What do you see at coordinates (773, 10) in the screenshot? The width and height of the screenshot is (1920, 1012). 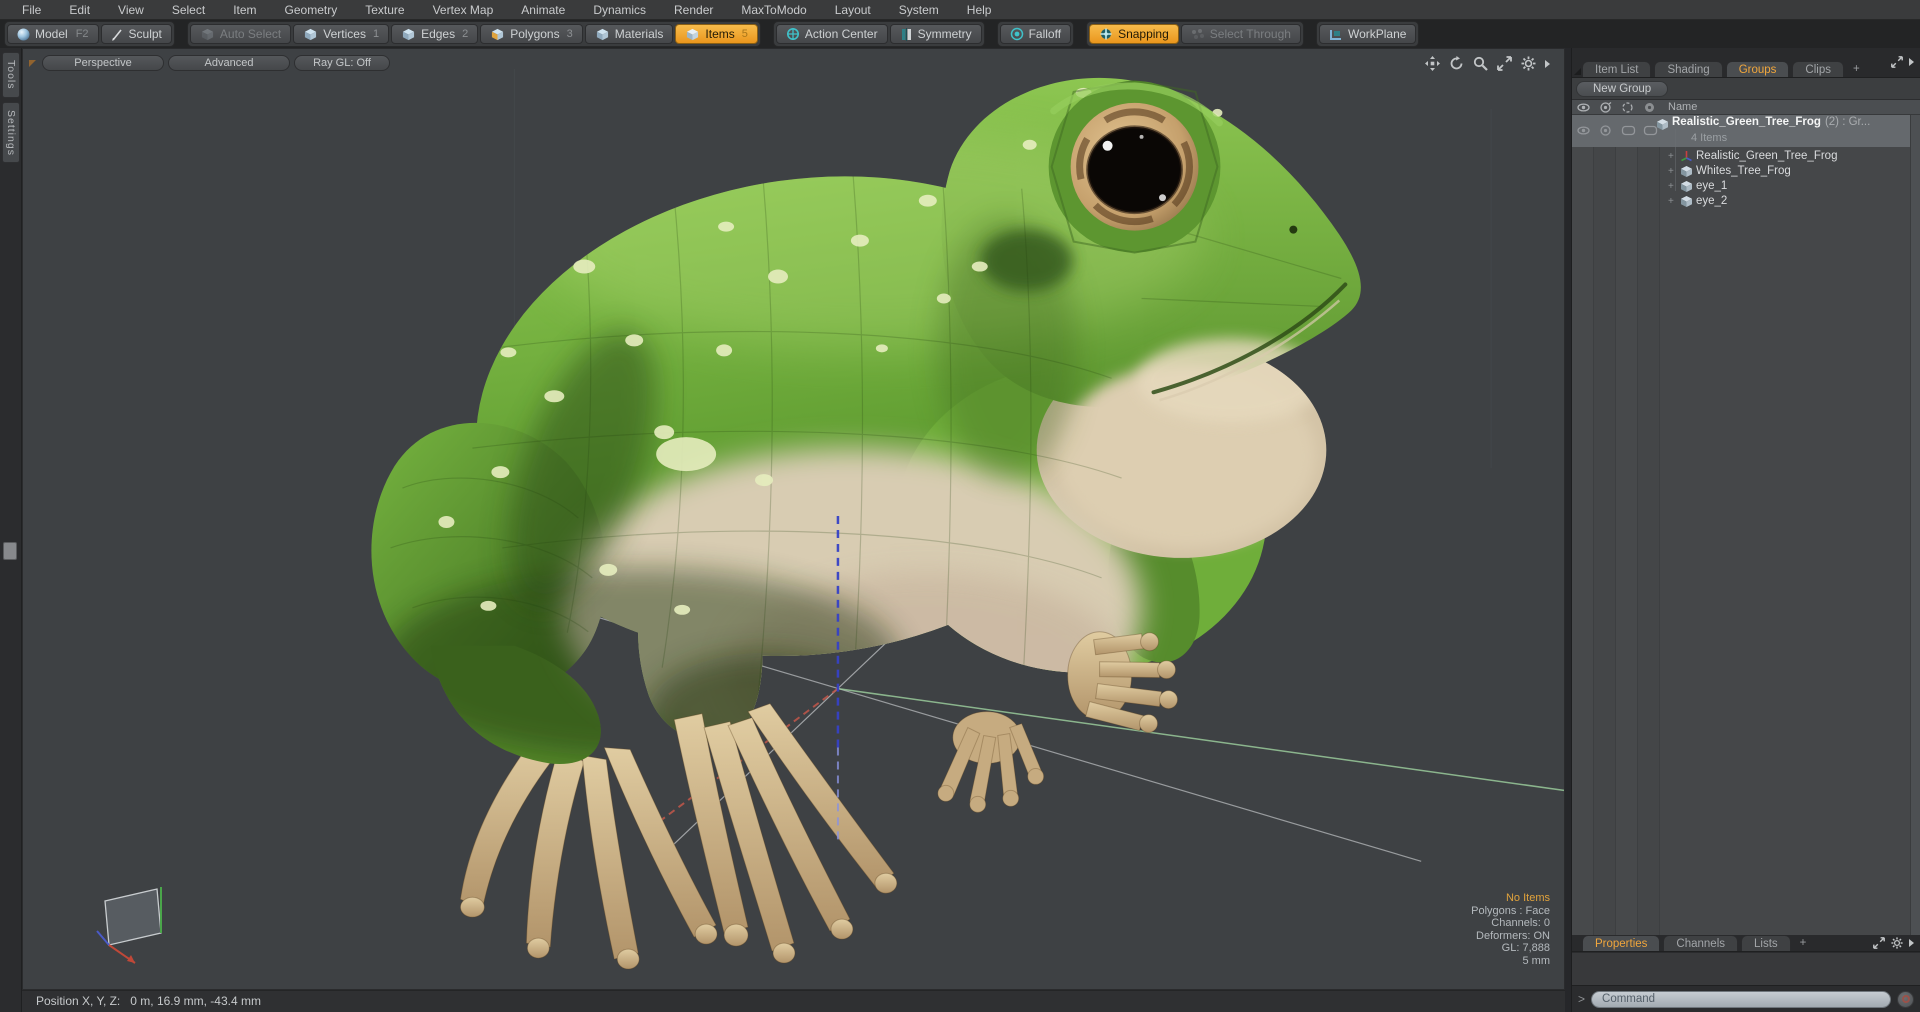 I see `menu-maxtomodo: MaxToModo` at bounding box center [773, 10].